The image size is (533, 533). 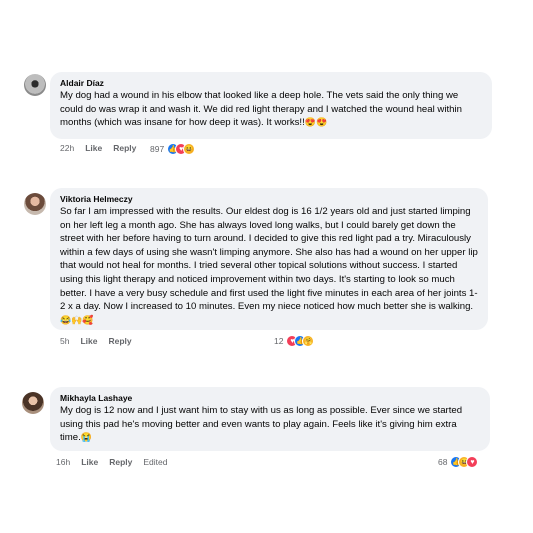 I want to click on reaction-count: 12, so click(x=279, y=341).